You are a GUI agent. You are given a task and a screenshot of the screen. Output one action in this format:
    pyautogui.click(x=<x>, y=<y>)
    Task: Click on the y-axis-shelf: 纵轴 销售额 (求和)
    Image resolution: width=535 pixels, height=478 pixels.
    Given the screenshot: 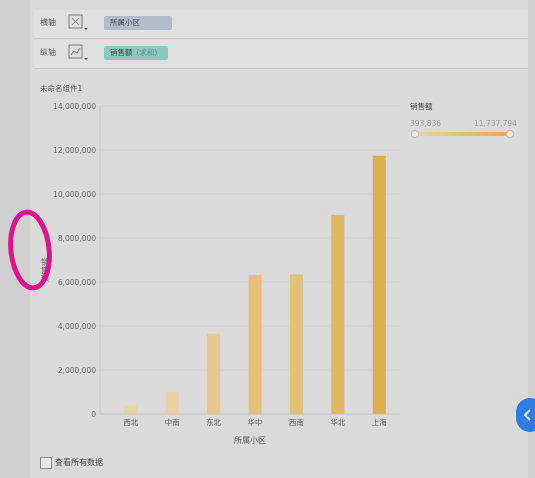 What is the action you would take?
    pyautogui.click(x=281, y=54)
    